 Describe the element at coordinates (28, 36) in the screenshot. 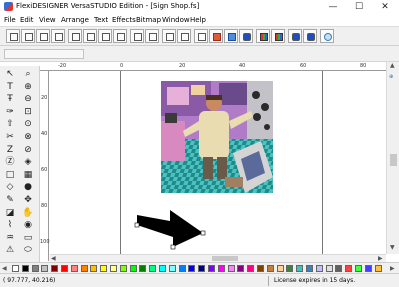

I see `open-file-icon` at that location.